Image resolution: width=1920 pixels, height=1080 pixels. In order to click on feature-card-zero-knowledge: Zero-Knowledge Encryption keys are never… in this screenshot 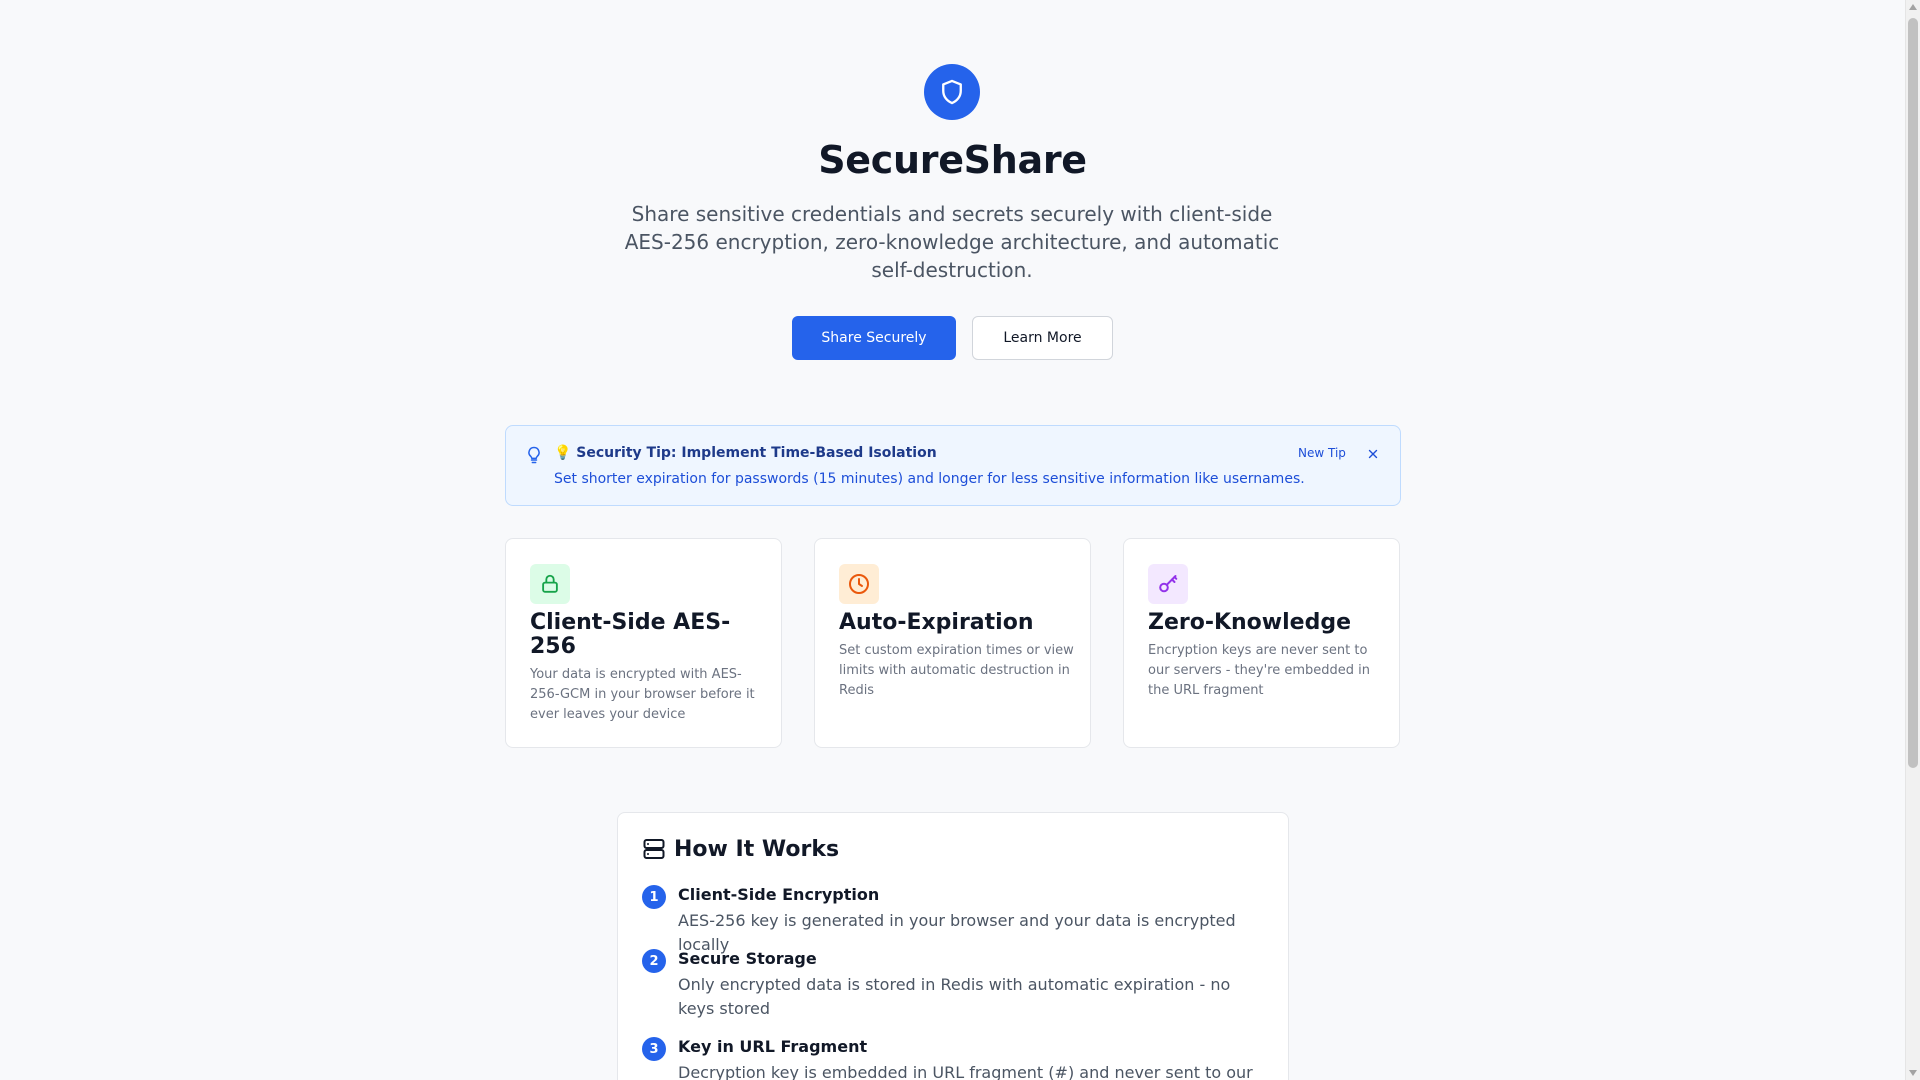, I will do `click(1261, 643)`.